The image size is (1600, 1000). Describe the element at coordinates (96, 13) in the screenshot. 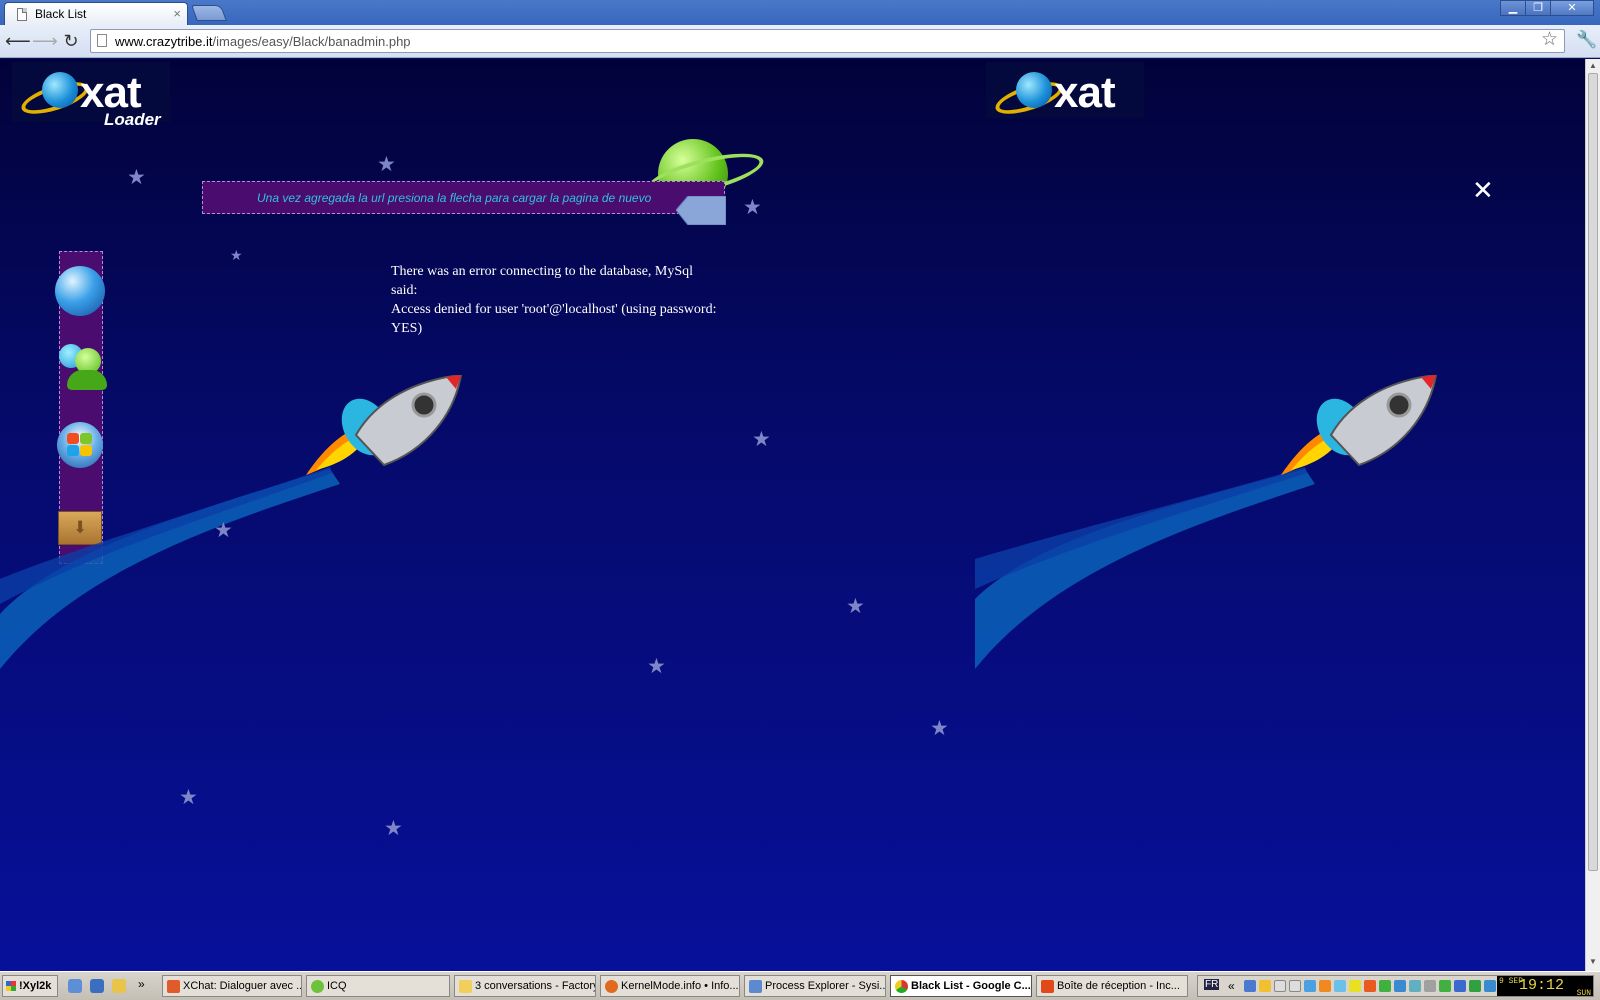

I see `tab-black-list: Black List ×` at that location.